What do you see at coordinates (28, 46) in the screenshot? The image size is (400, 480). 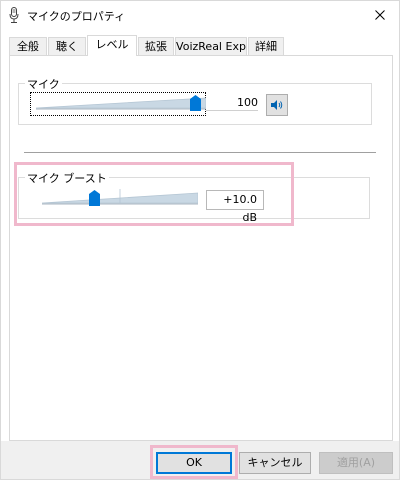 I see `tab-general: 全般` at bounding box center [28, 46].